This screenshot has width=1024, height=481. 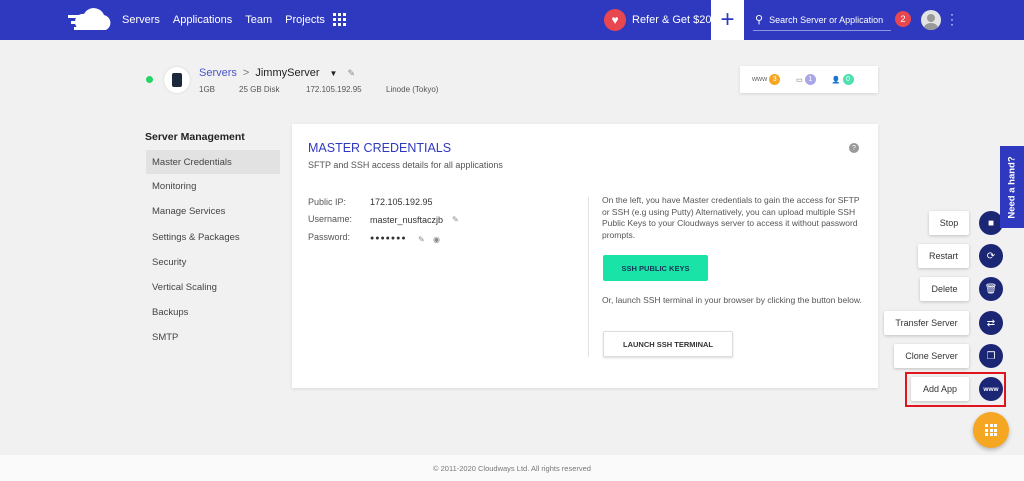 I want to click on users-count-badge: 0, so click(x=848, y=79).